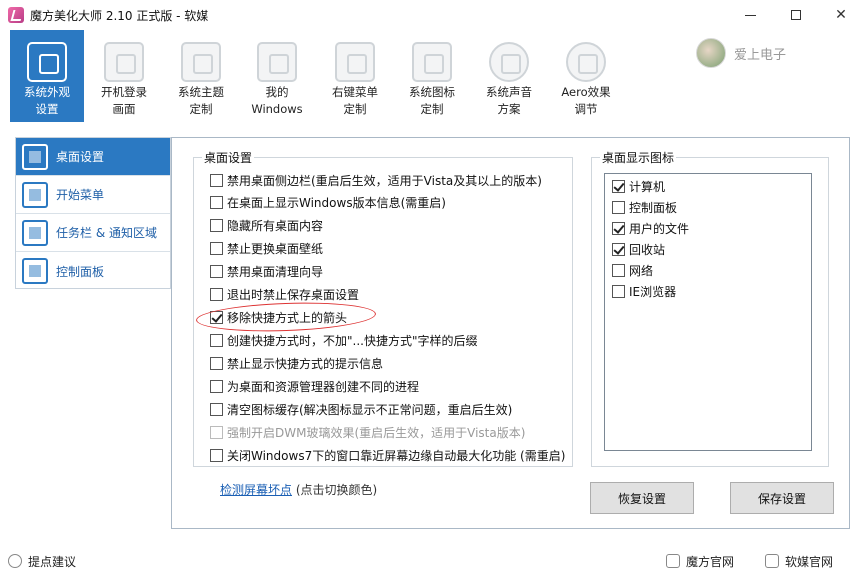 The height and width of the screenshot is (570, 864). I want to click on feedback-link: 提点建议, so click(42, 561).